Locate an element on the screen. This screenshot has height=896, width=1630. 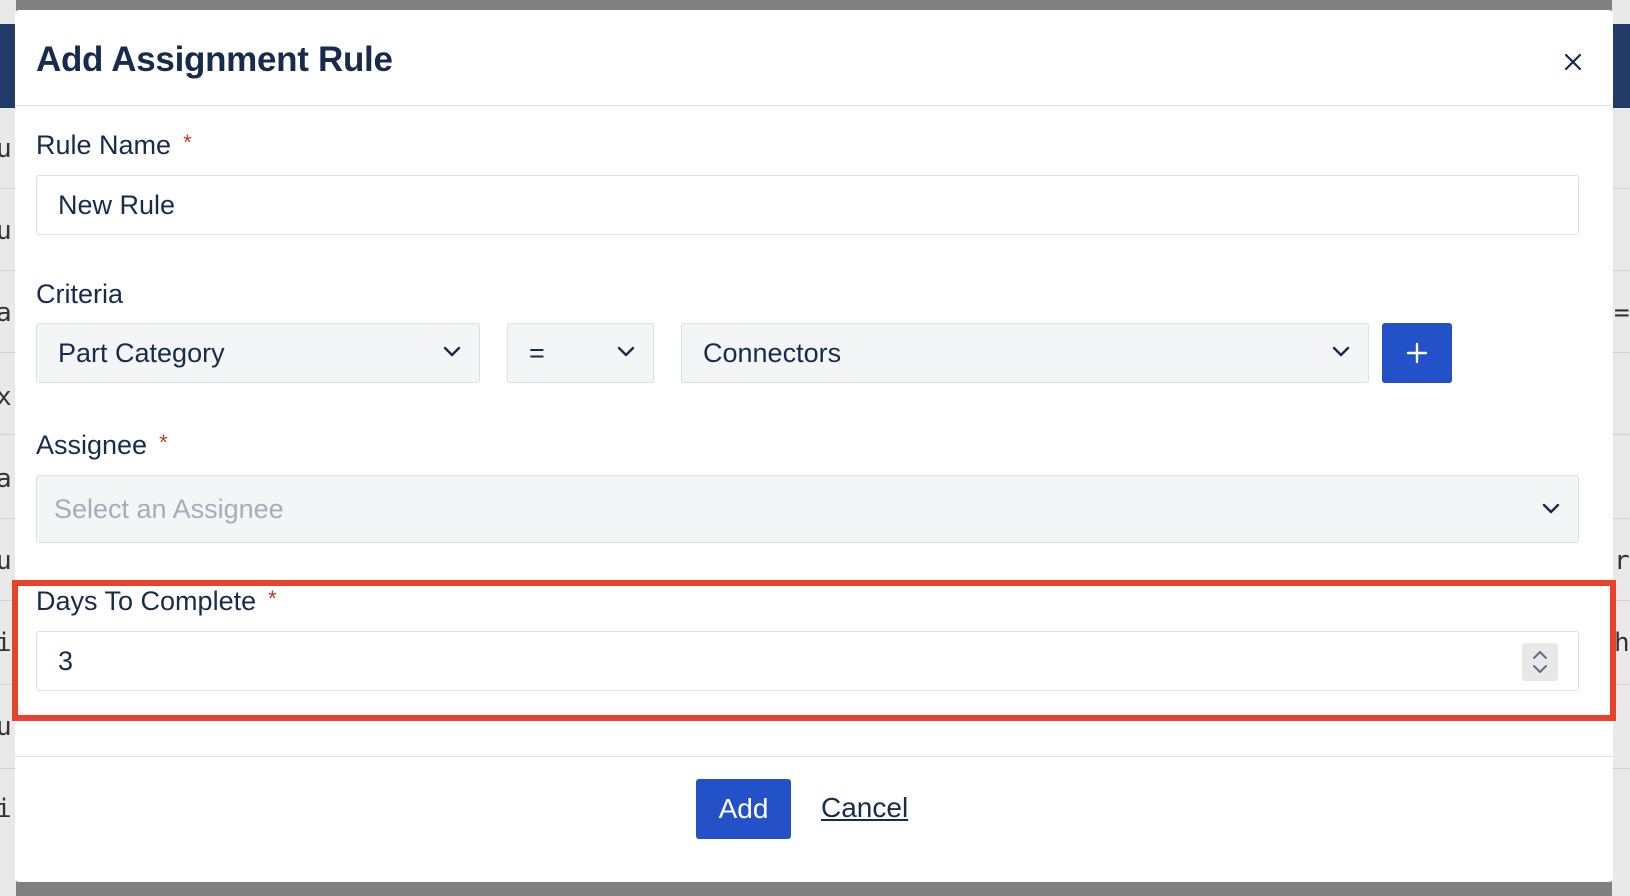
number-stepper is located at coordinates (1540, 662).